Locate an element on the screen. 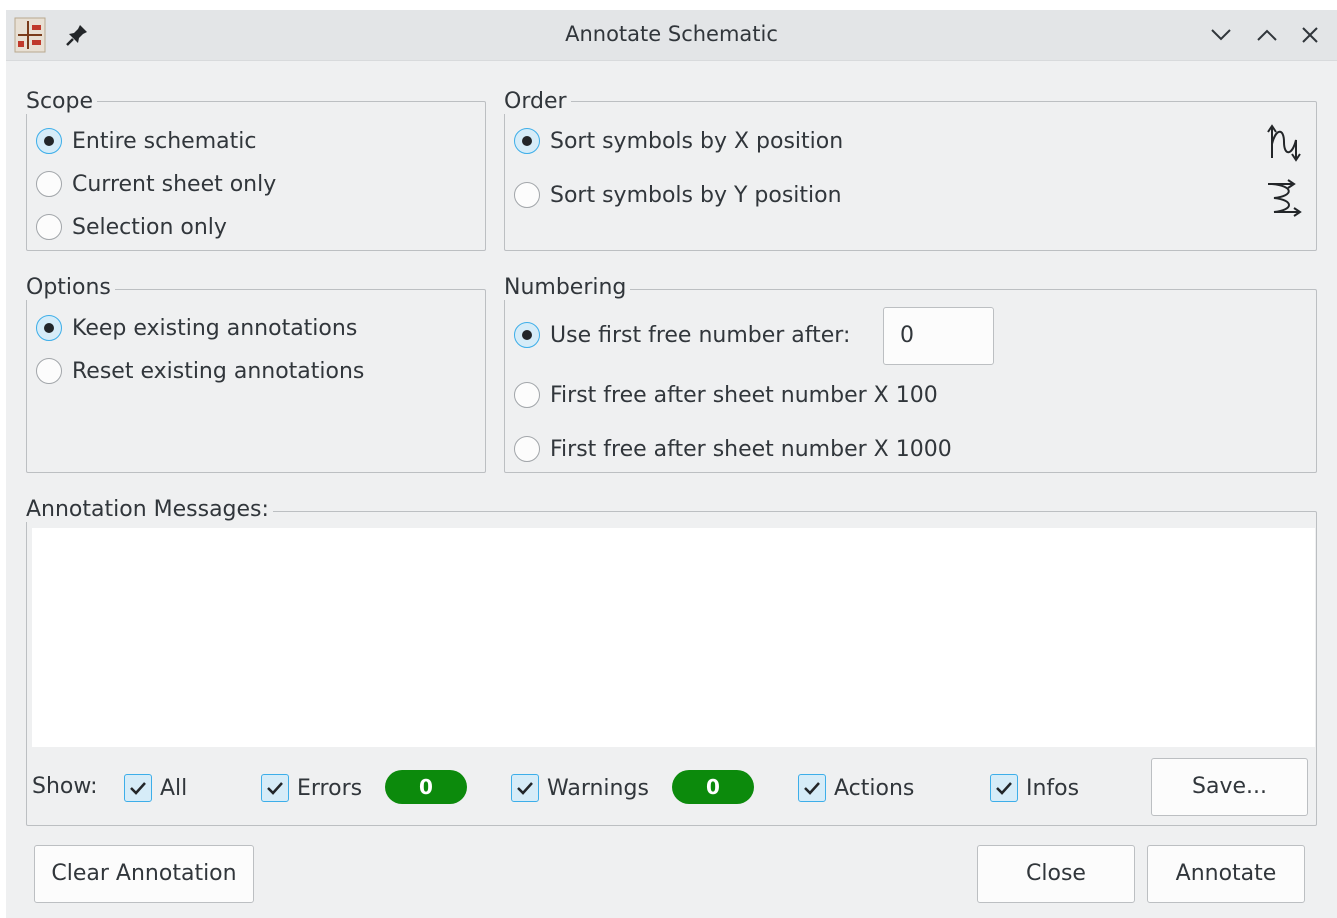  radio-label: Current sheet only is located at coordinates (174, 184).